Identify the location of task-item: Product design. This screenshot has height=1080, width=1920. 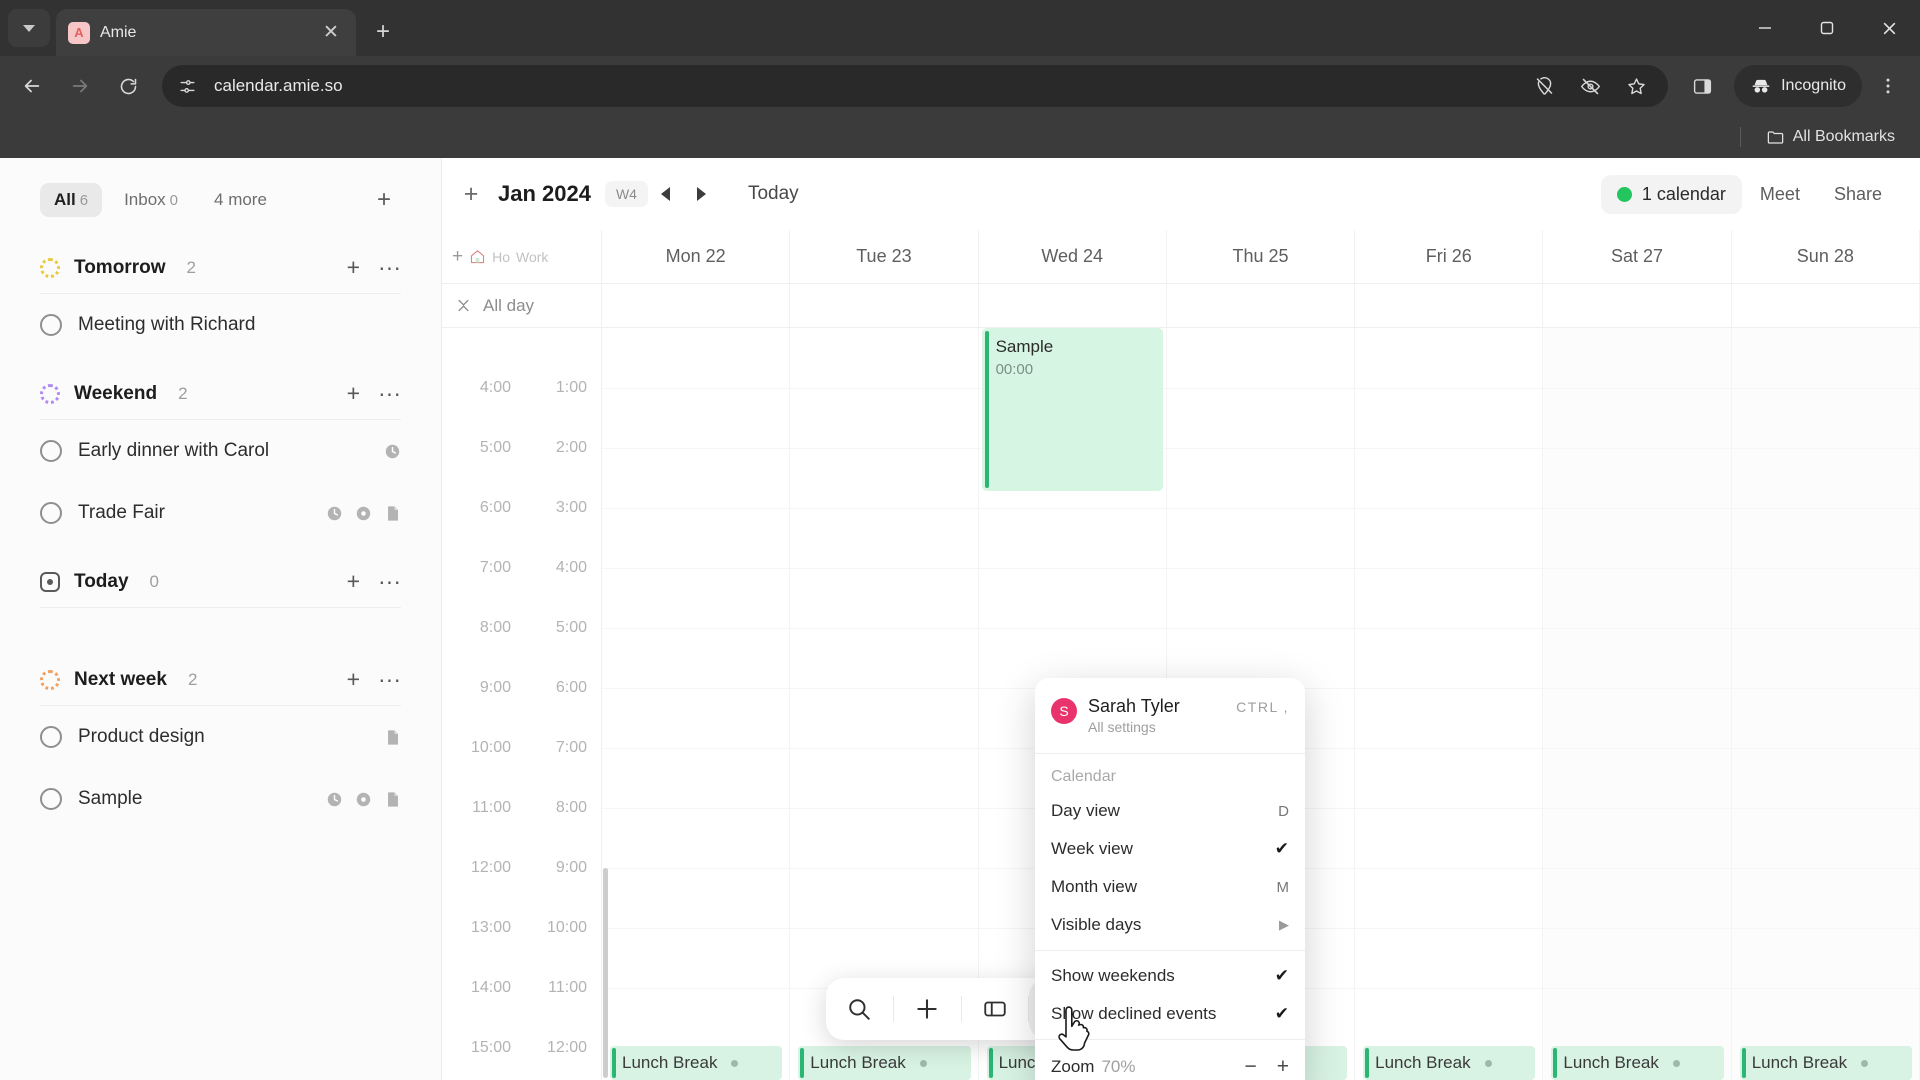
(220, 737).